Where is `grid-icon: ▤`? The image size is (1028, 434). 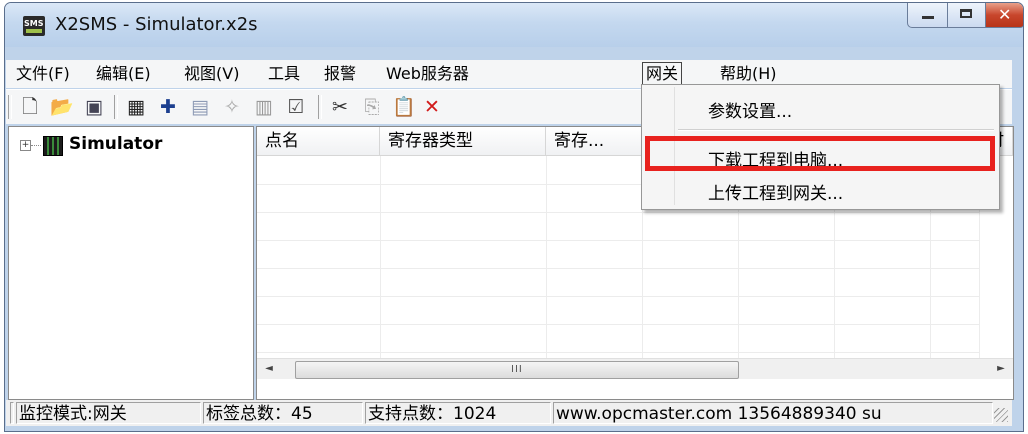
grid-icon: ▤ is located at coordinates (200, 107).